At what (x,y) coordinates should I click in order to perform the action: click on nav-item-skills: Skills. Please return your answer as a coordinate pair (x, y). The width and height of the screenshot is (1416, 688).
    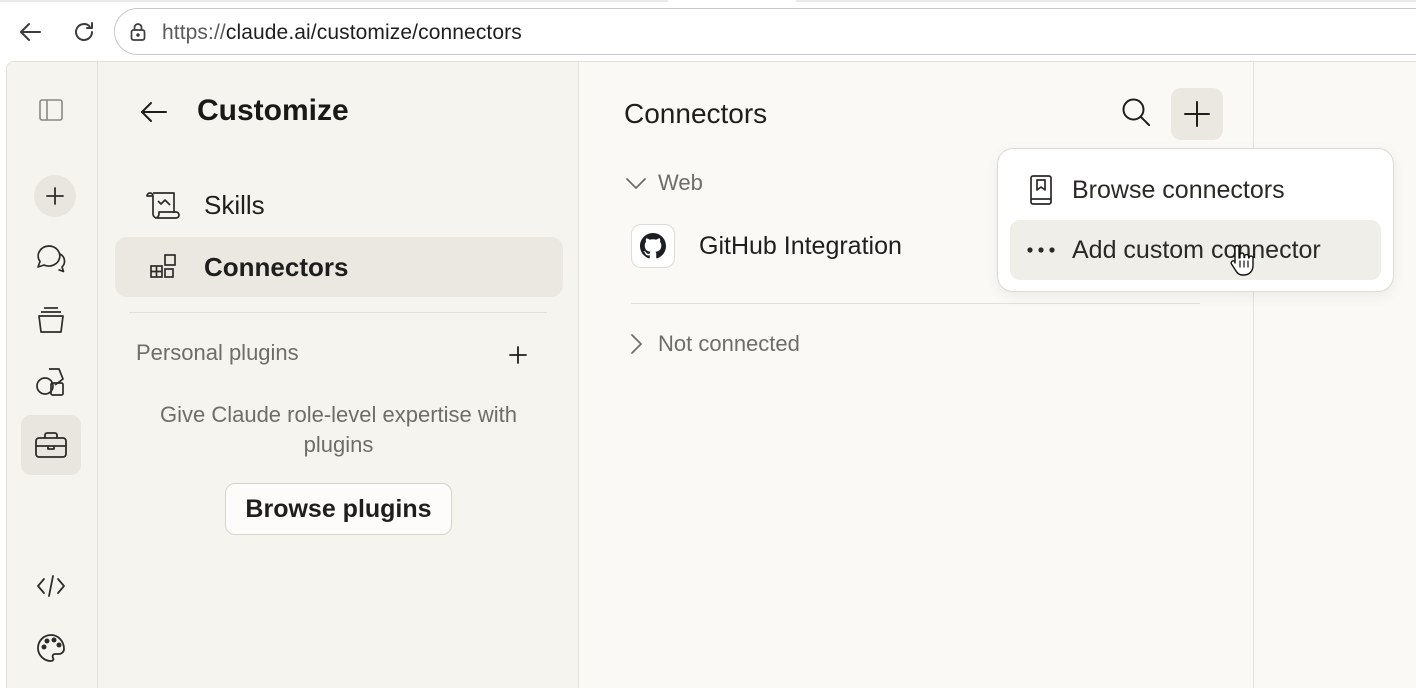
    Looking at the image, I should click on (339, 205).